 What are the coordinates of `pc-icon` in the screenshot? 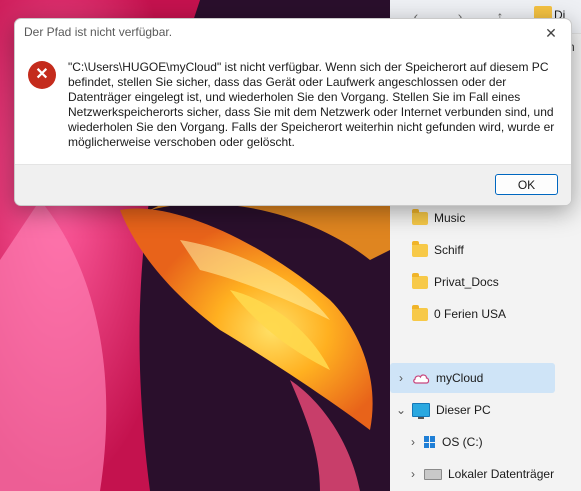 It's located at (421, 411).